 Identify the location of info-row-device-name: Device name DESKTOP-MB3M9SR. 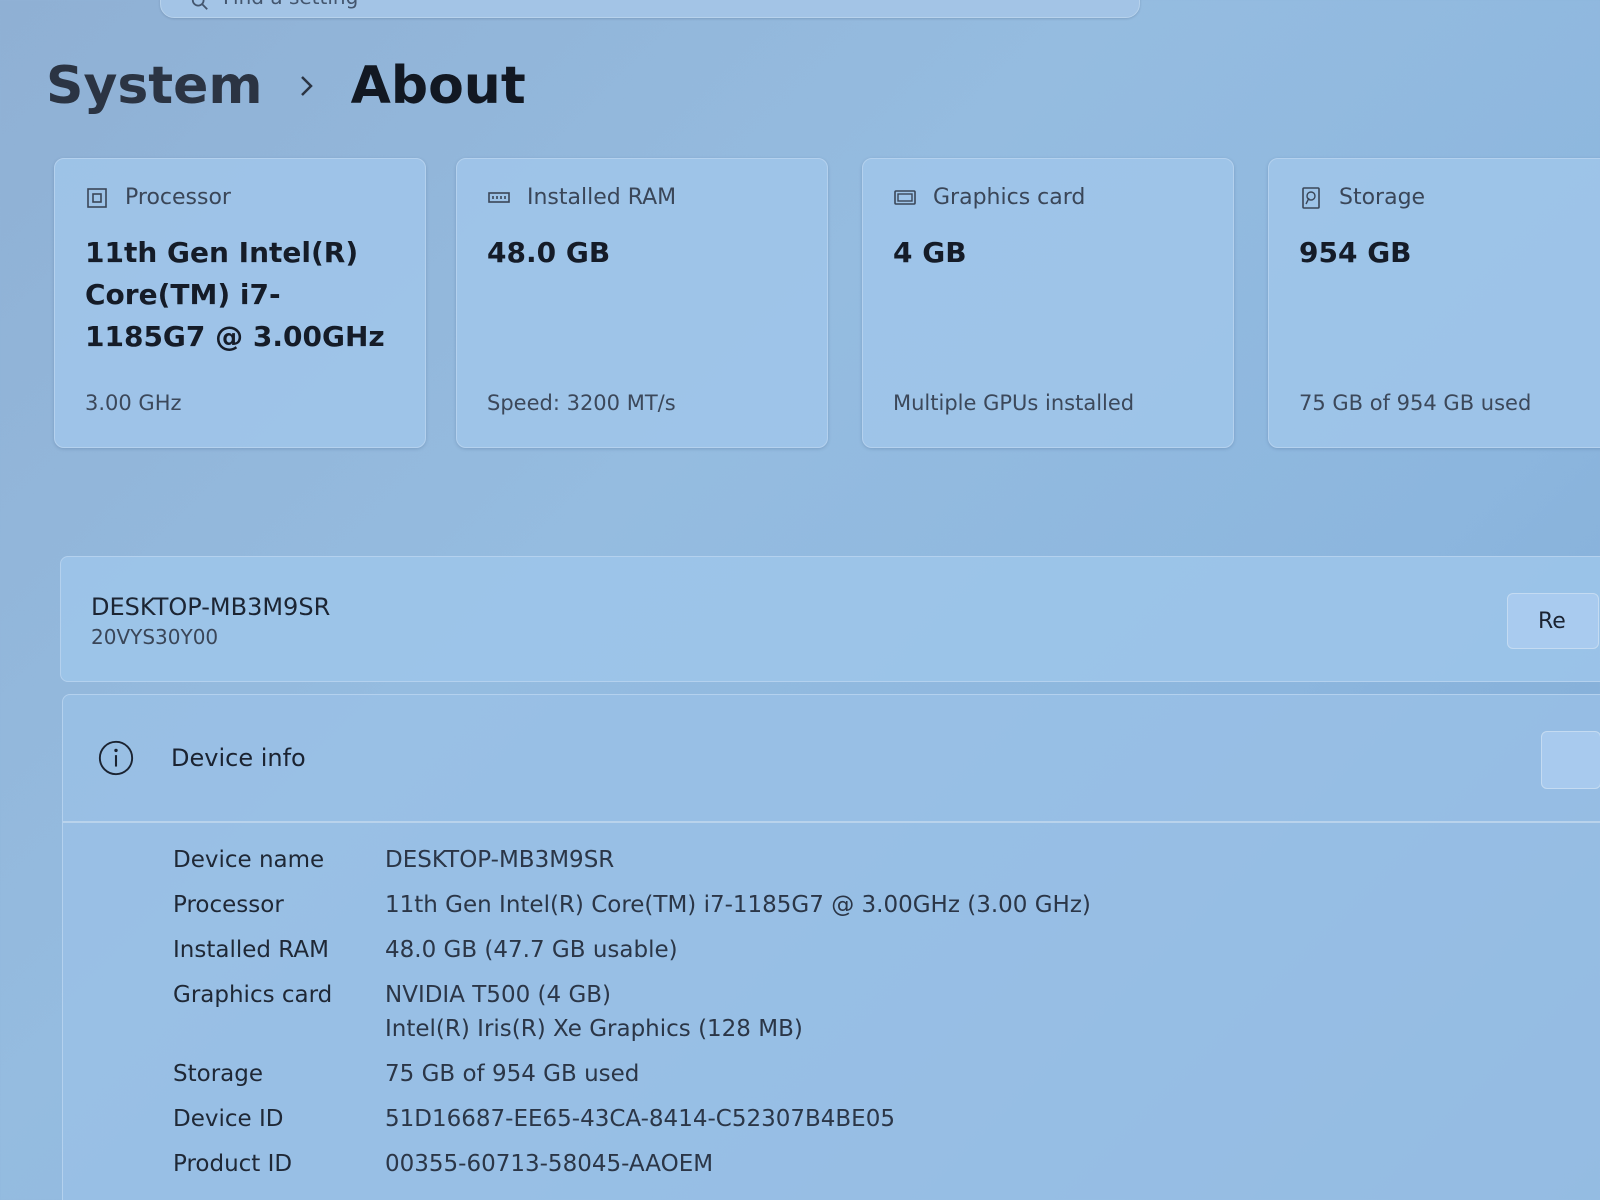
(831, 860).